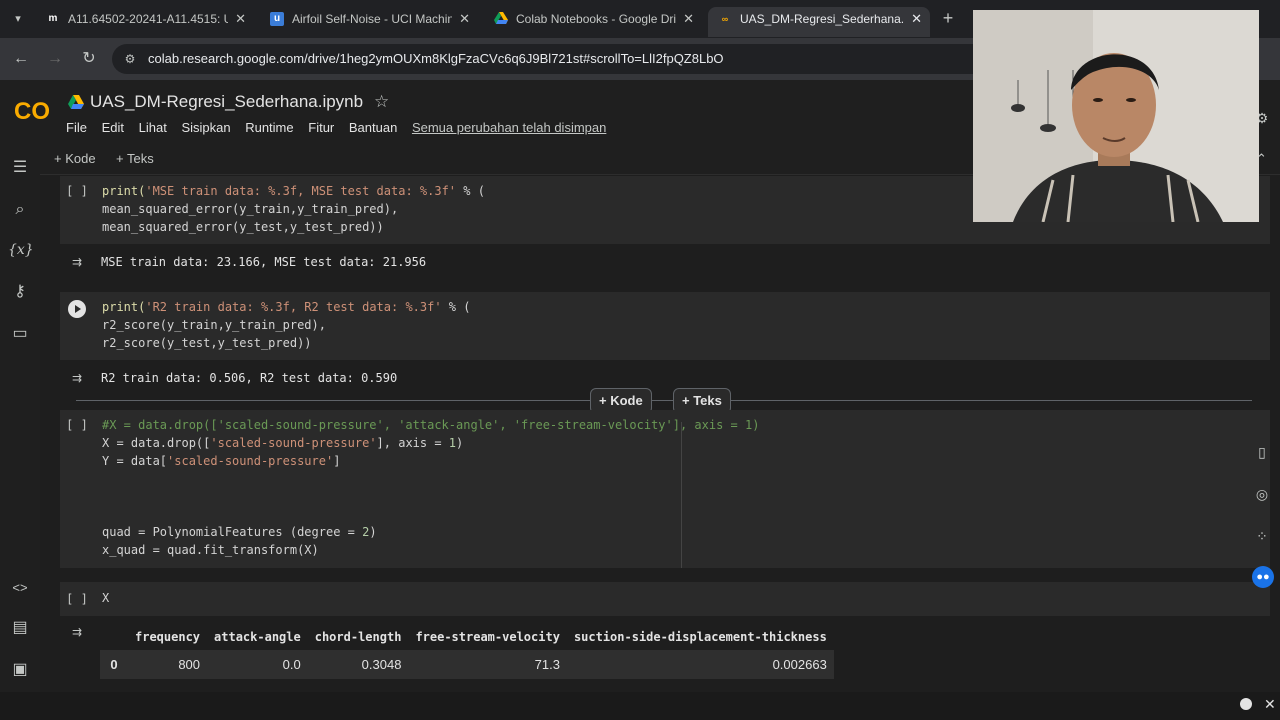 This screenshot has height=720, width=1280. Describe the element at coordinates (681, 495) in the screenshot. I see `ruler-line` at that location.